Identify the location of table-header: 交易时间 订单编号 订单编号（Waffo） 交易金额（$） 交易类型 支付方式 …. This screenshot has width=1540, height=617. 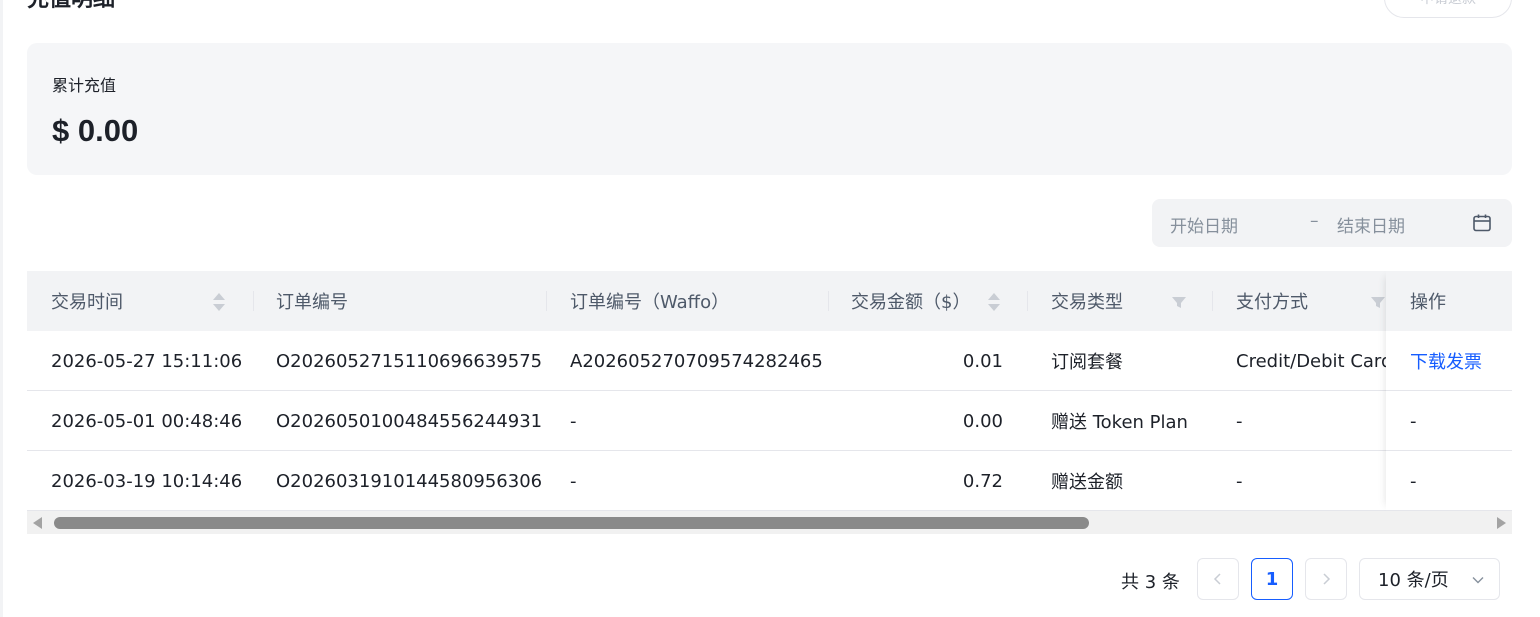
(769, 301).